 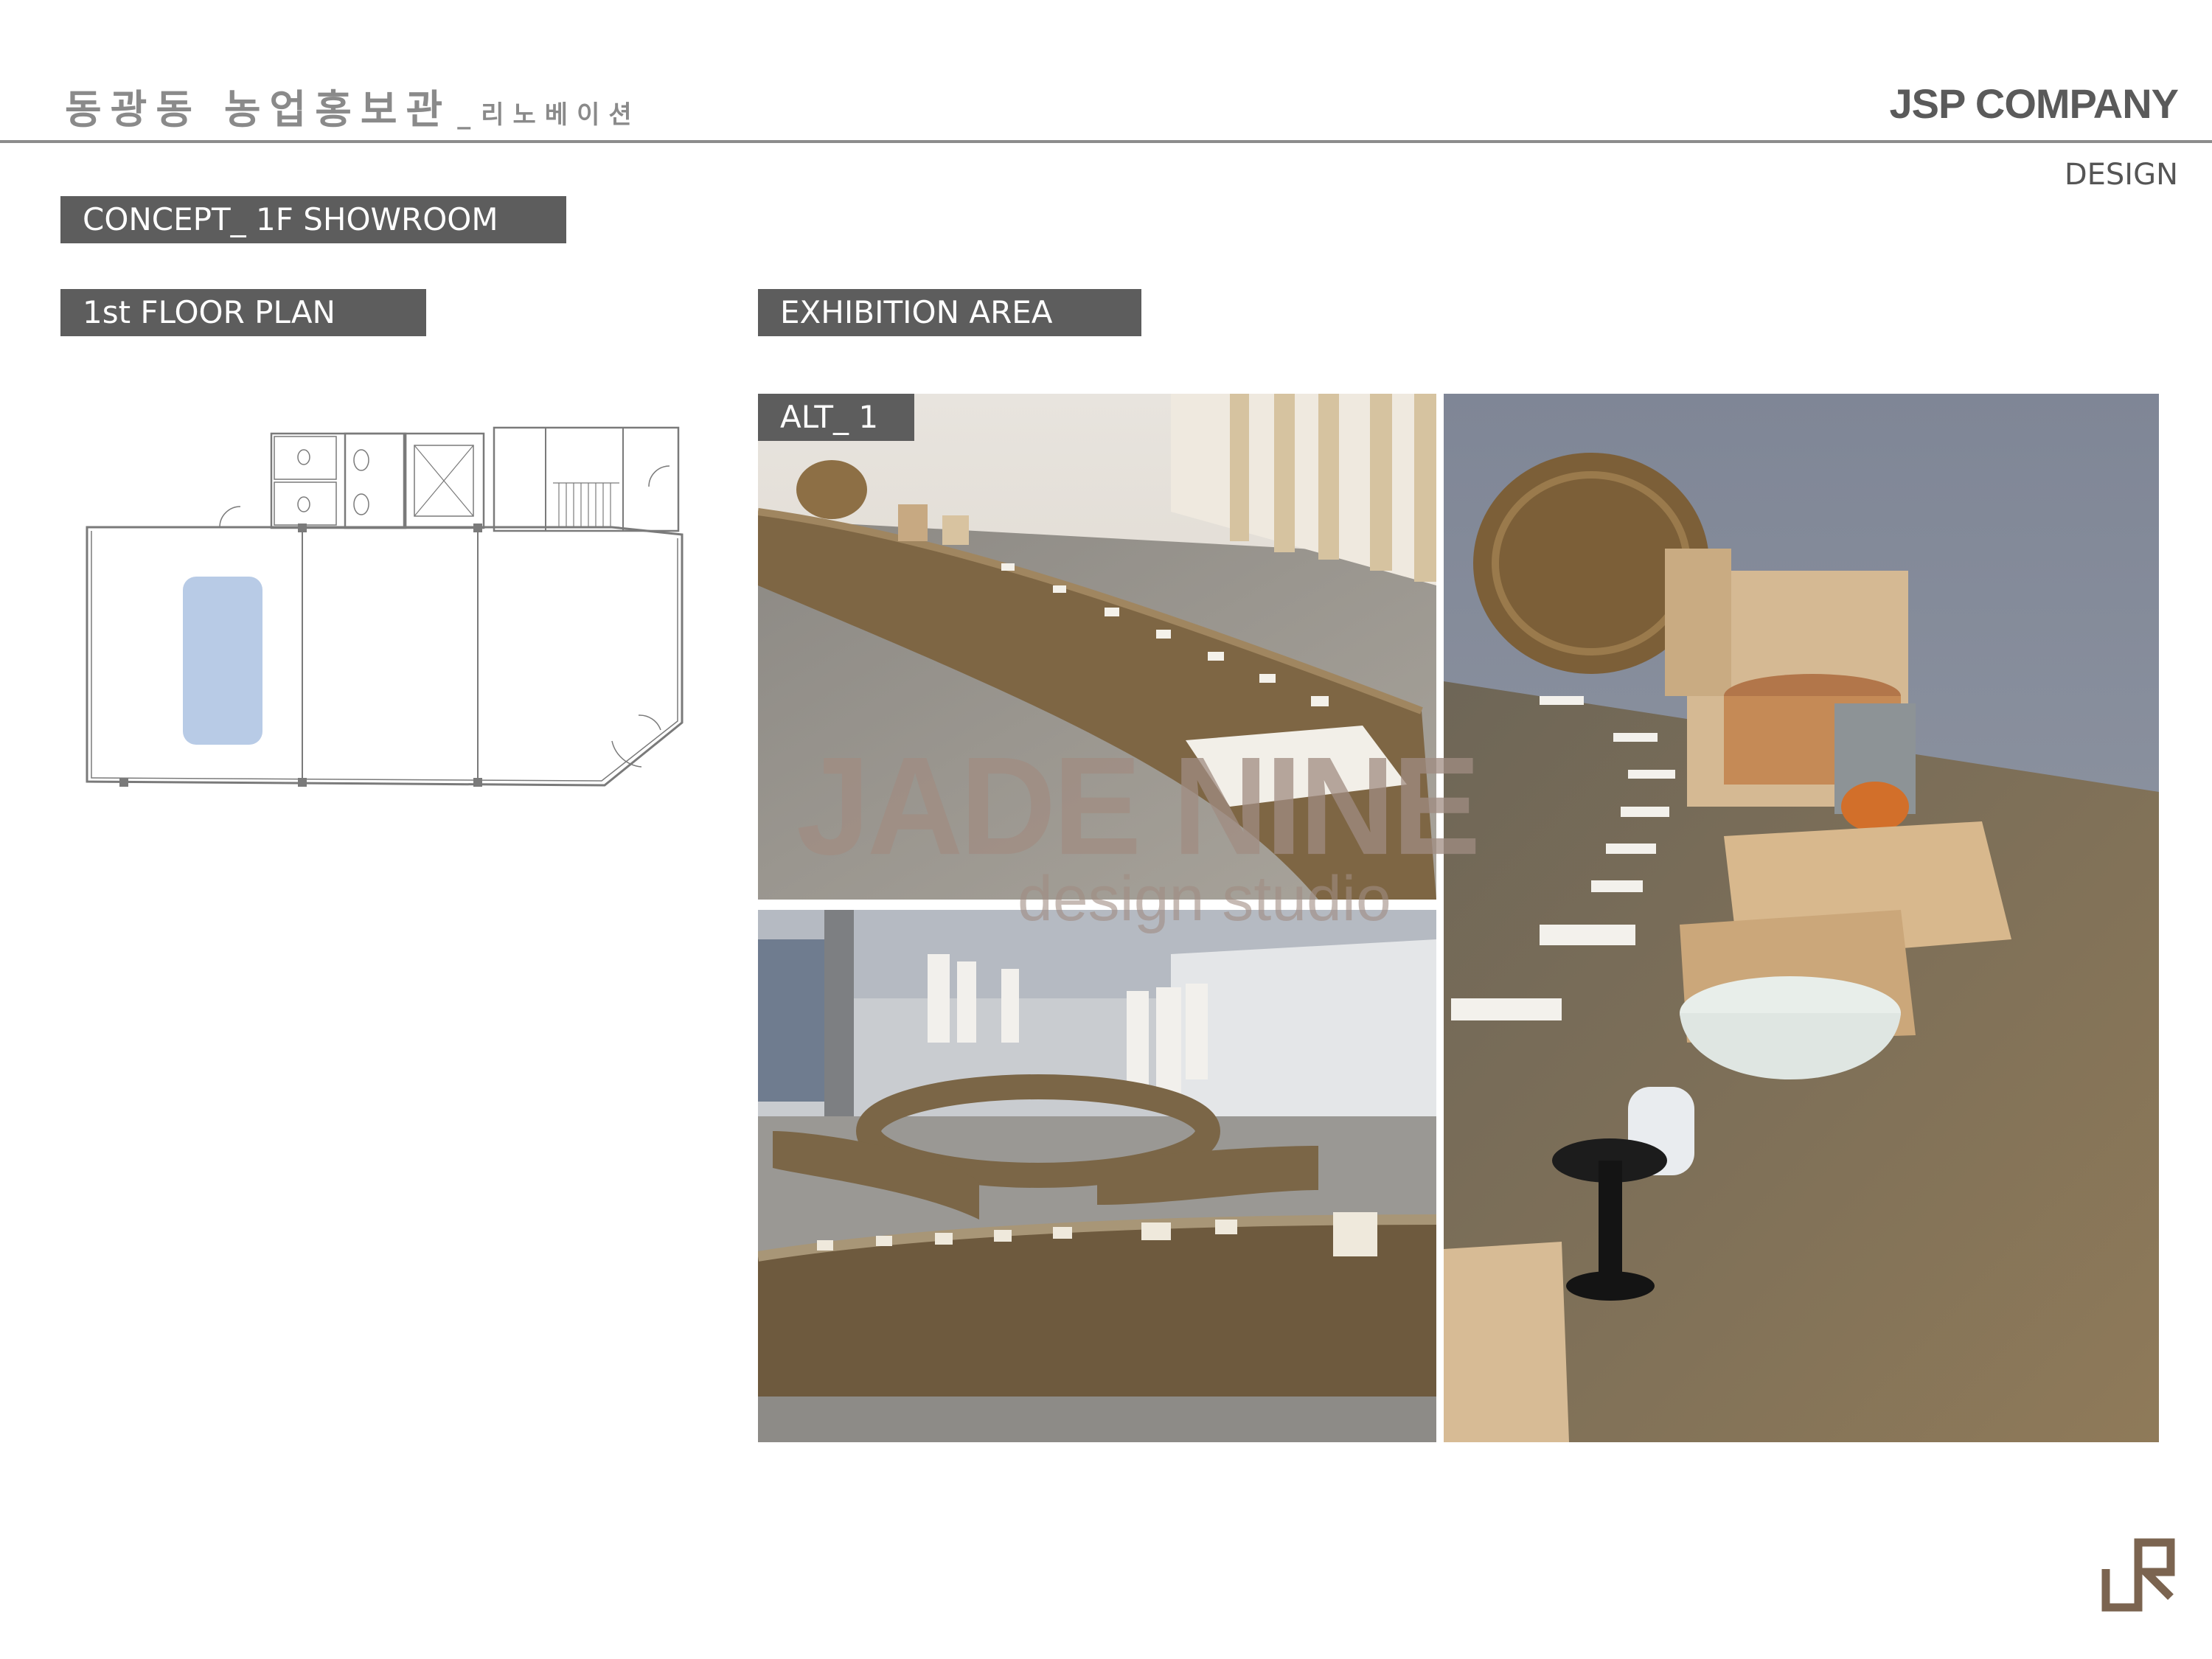 I want to click on company-name: JSP COMPANY, so click(x=2034, y=103).